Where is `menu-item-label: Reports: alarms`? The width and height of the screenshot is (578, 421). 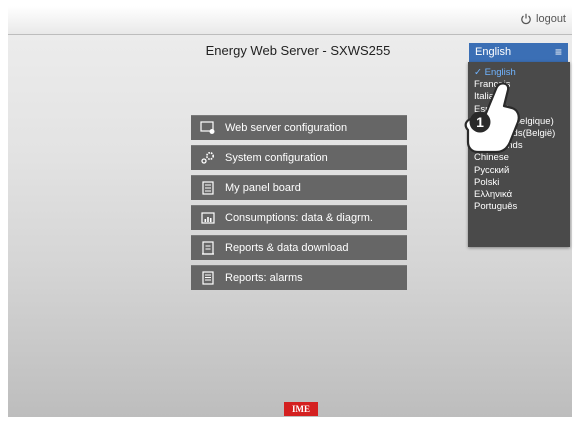 menu-item-label: Reports: alarms is located at coordinates (264, 278).